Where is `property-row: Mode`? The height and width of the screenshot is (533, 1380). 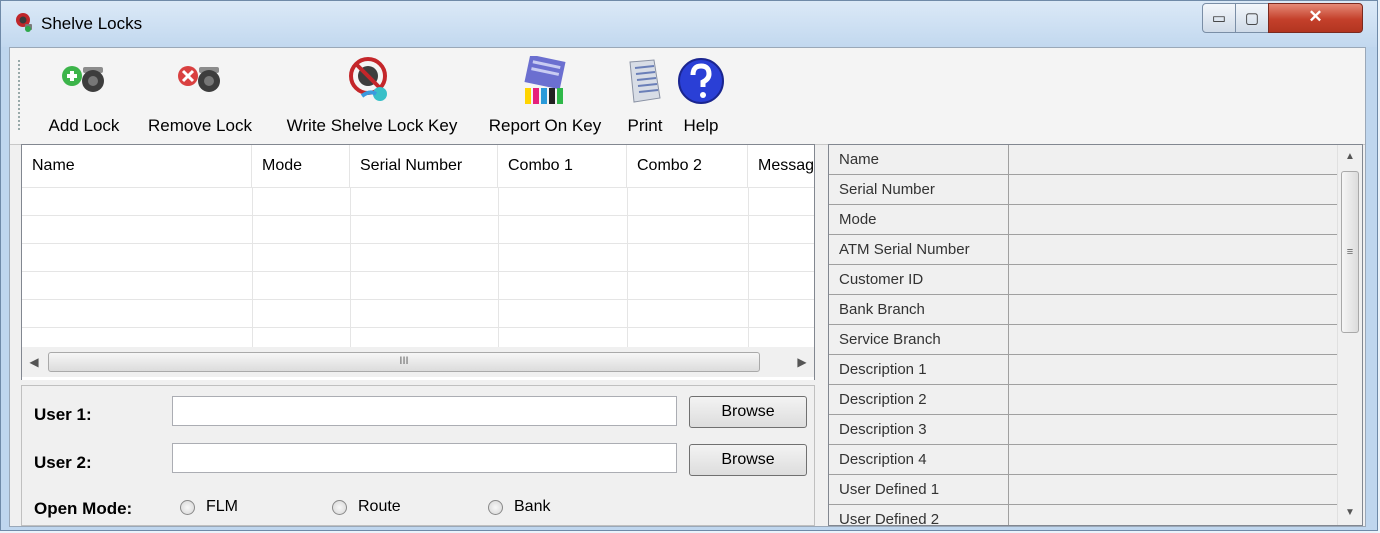
property-row: Mode is located at coordinates (1084, 220).